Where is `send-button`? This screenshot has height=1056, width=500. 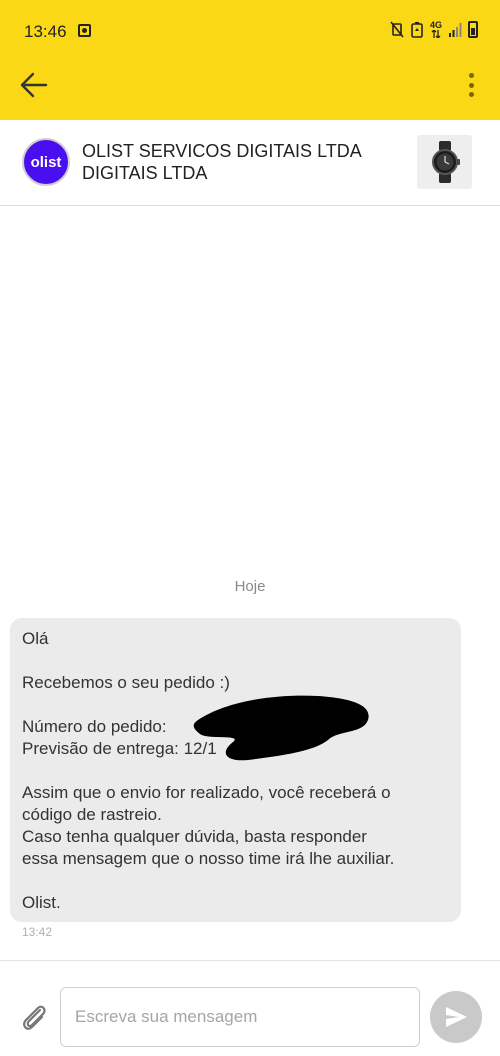 send-button is located at coordinates (456, 1017).